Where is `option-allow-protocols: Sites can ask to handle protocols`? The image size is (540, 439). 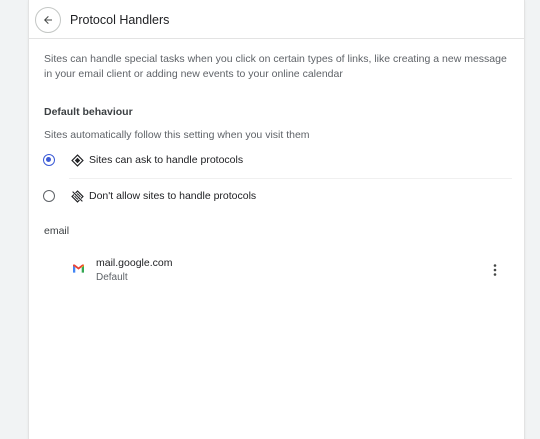
option-allow-protocols: Sites can ask to handle protocols is located at coordinates (143, 160).